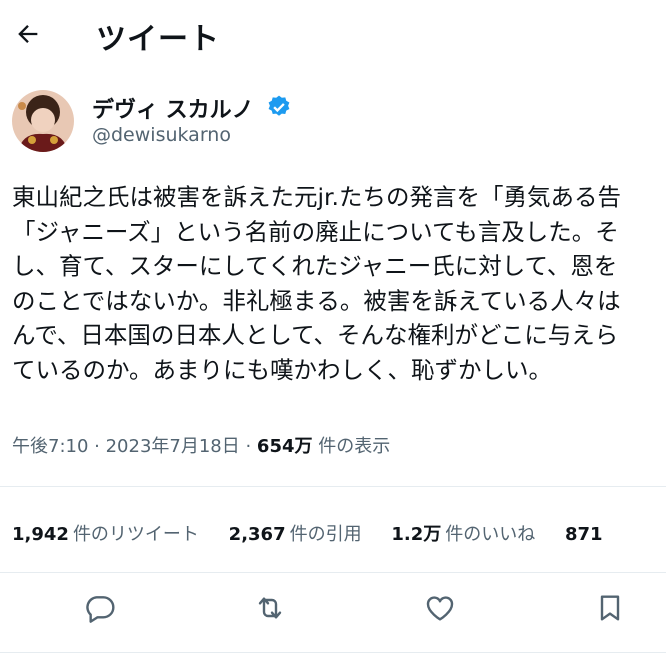 This screenshot has width=666, height=666. What do you see at coordinates (440, 608) in the screenshot?
I see `heart-icon` at bounding box center [440, 608].